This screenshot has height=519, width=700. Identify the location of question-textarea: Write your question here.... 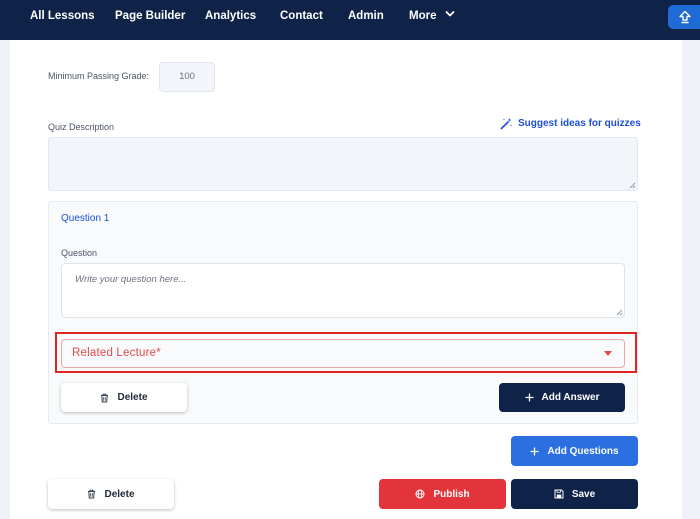
(343, 290).